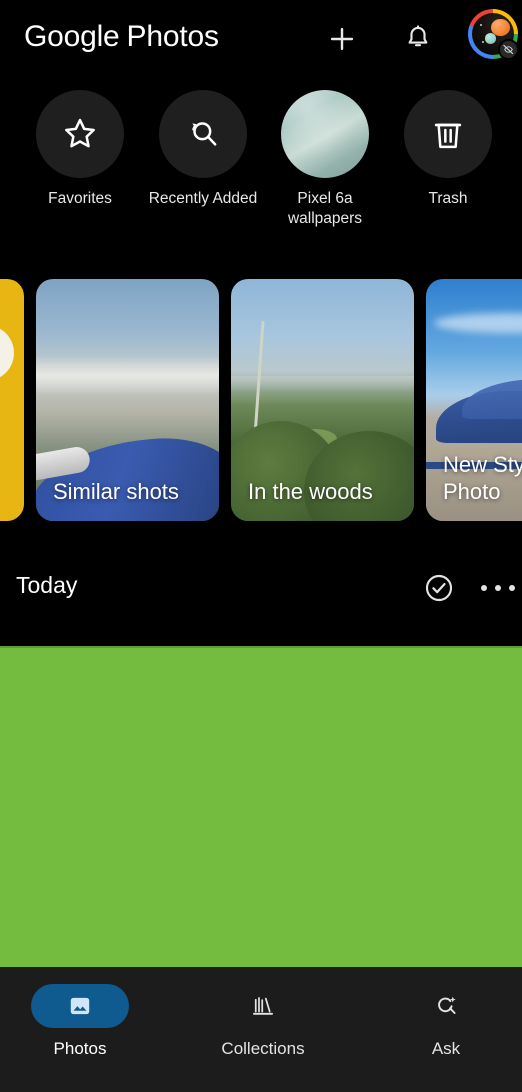 This screenshot has width=522, height=1092. I want to click on check-circle-icon, so click(439, 588).